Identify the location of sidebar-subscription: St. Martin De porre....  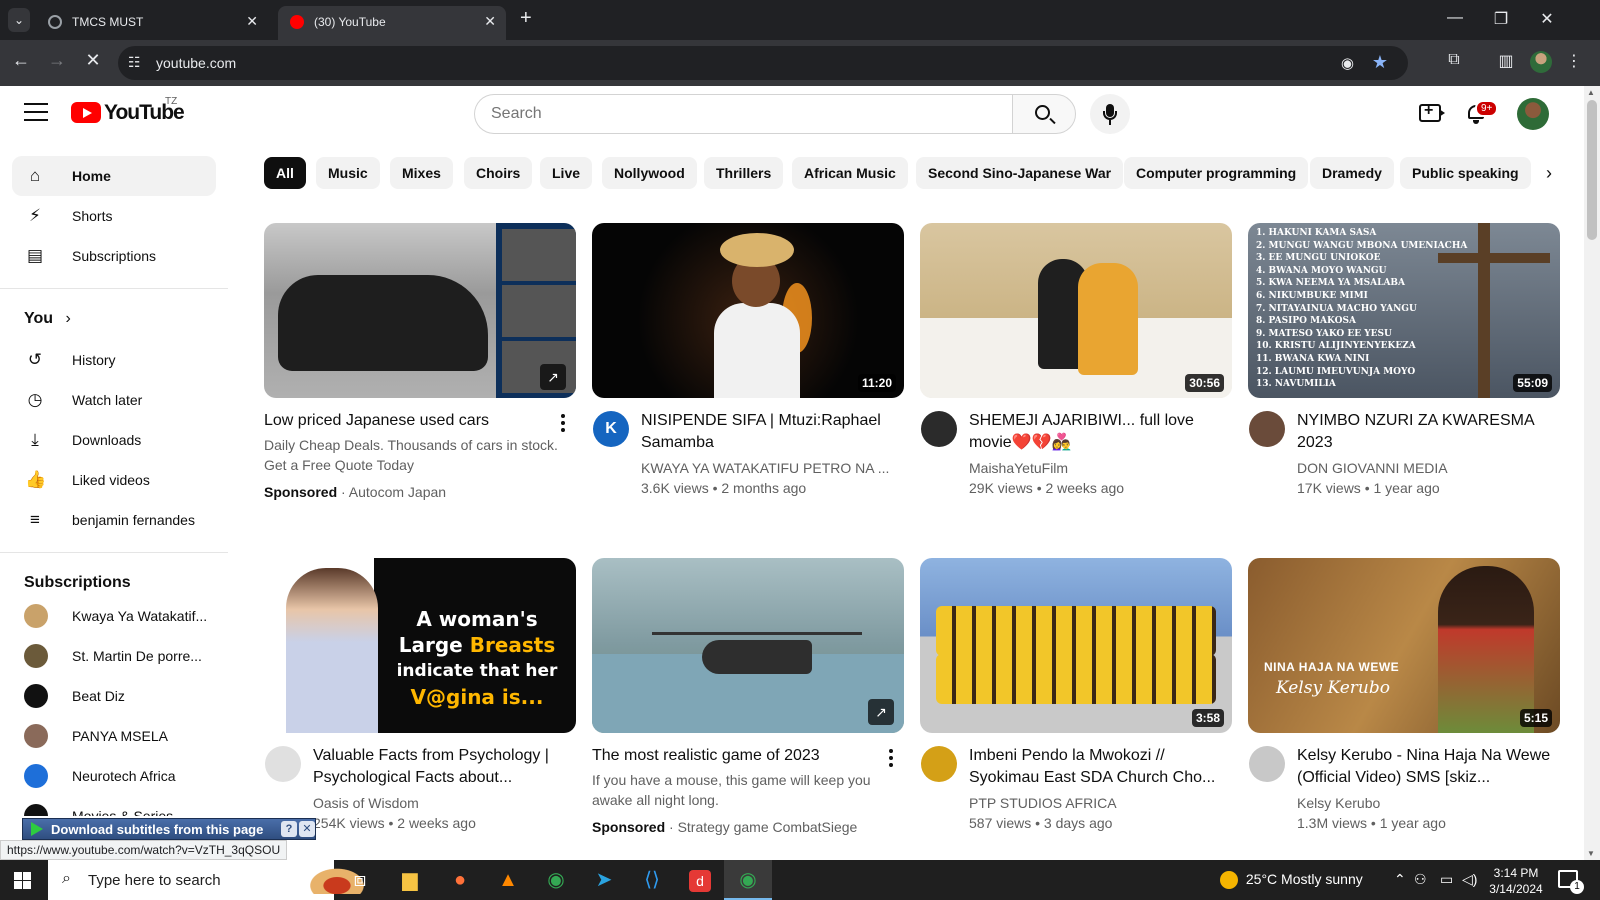
(114, 656).